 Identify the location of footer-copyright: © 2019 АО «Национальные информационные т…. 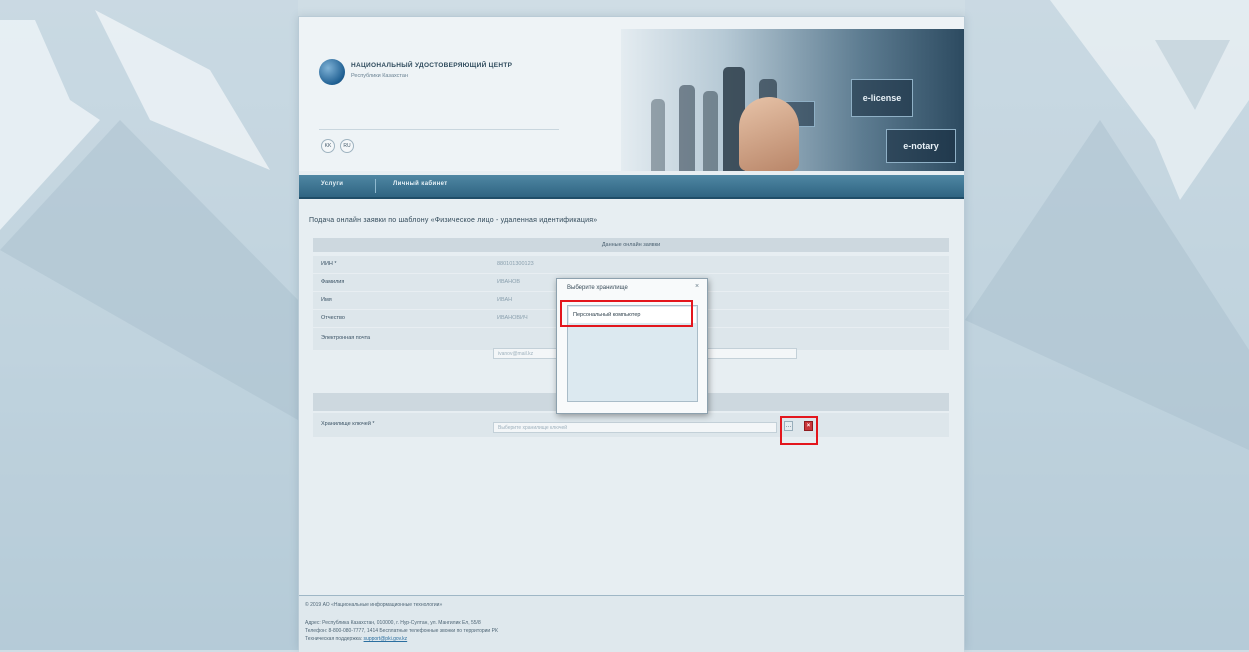
(374, 605).